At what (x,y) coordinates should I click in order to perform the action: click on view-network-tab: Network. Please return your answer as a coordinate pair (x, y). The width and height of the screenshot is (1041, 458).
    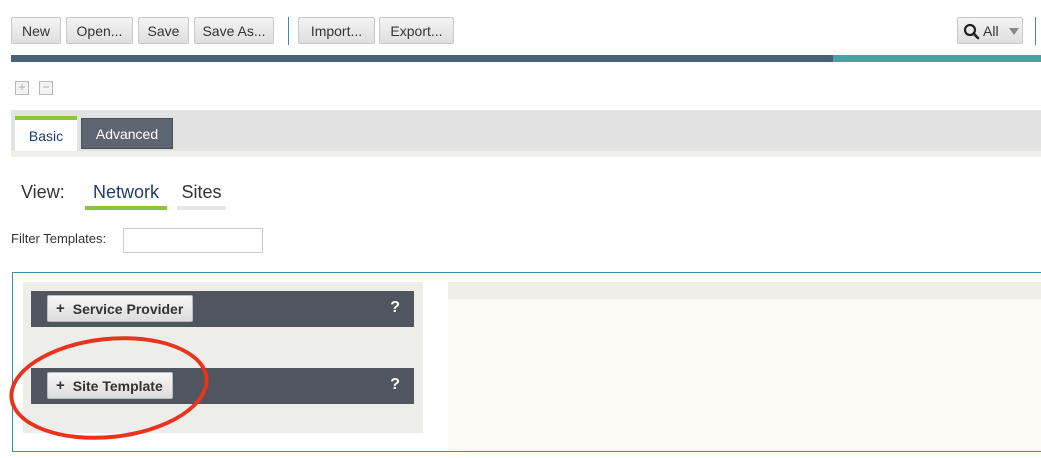
    Looking at the image, I should click on (126, 195).